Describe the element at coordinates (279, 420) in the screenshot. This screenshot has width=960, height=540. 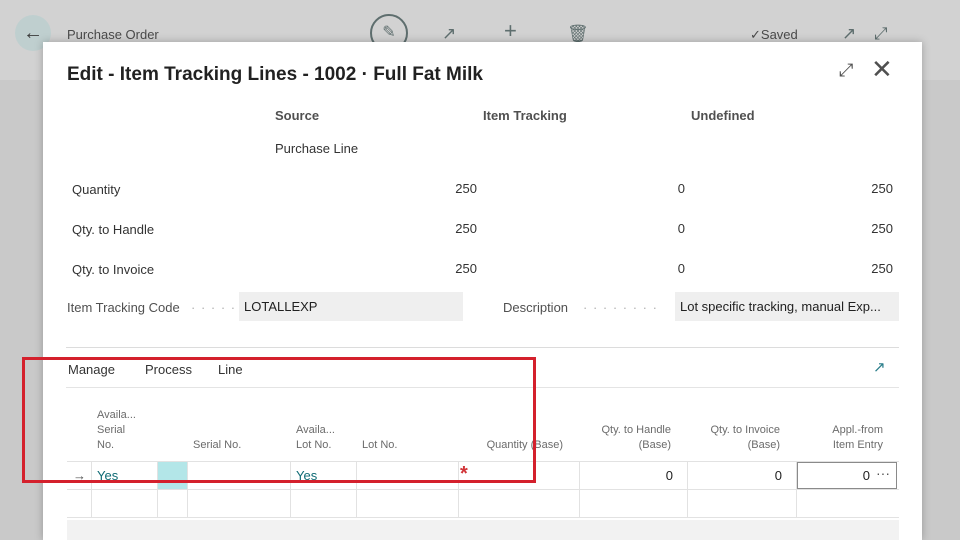
I see `highlight-annotation` at that location.